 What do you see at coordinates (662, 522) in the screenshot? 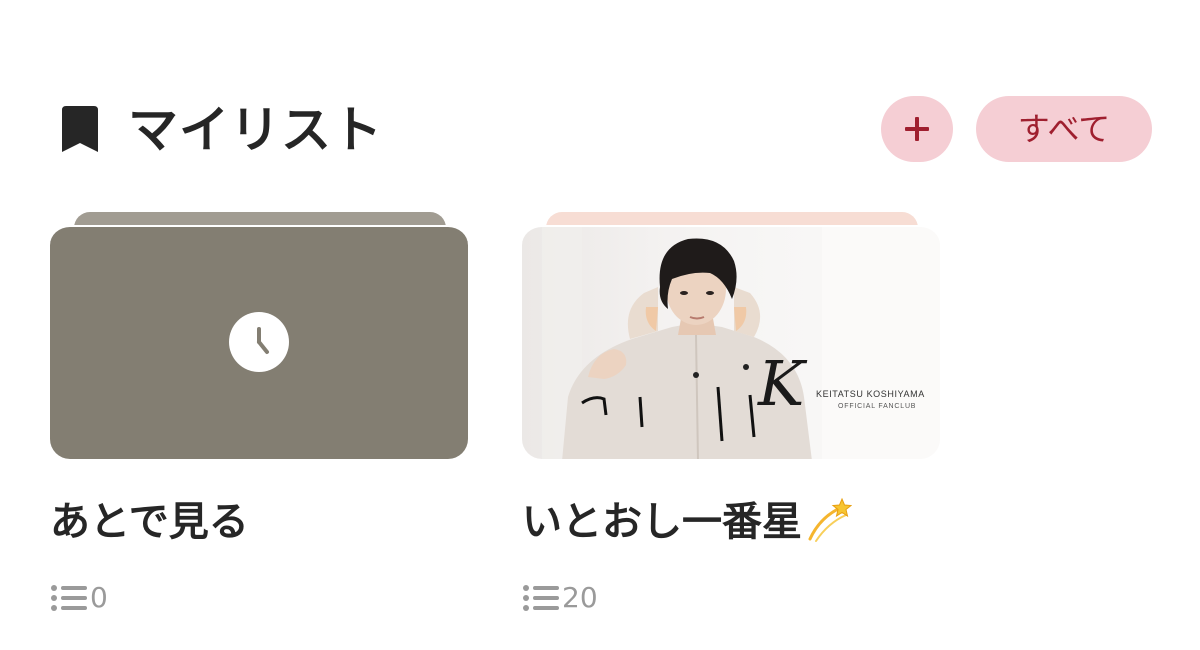
I see `list-title: いとおし一番星` at bounding box center [662, 522].